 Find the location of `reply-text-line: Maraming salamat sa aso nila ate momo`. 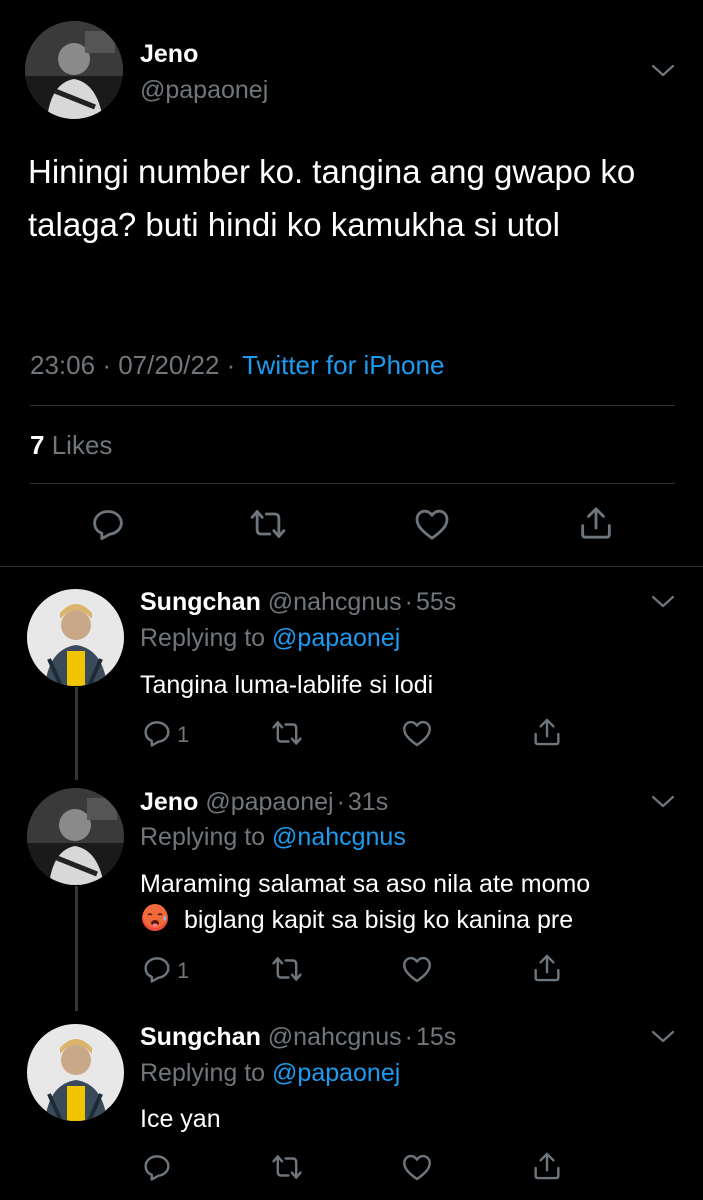

reply-text-line: Maraming salamat sa aso nila ate momo is located at coordinates (365, 884).